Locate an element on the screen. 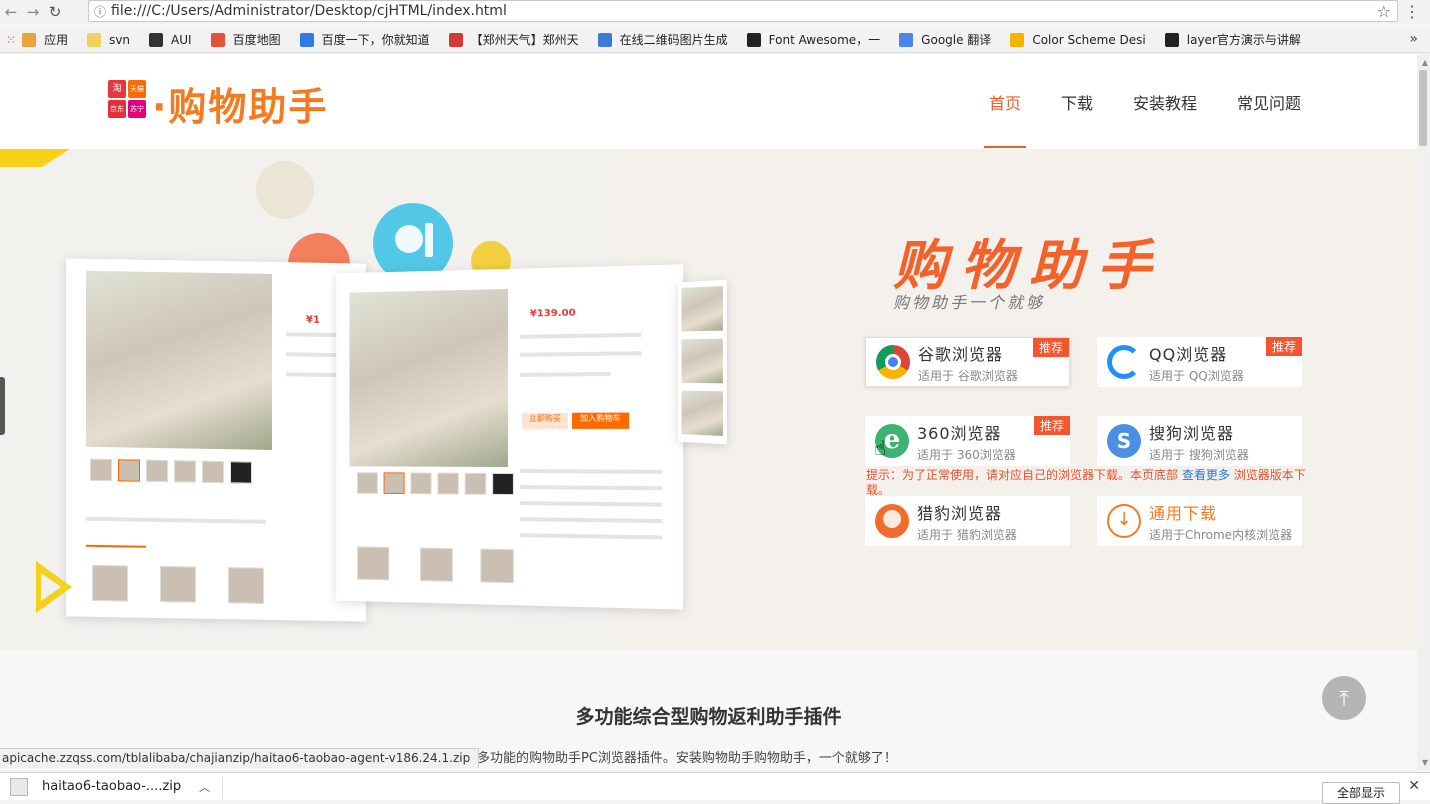 The height and width of the screenshot is (804, 1430). scrollbar-thumb is located at coordinates (1423, 108).